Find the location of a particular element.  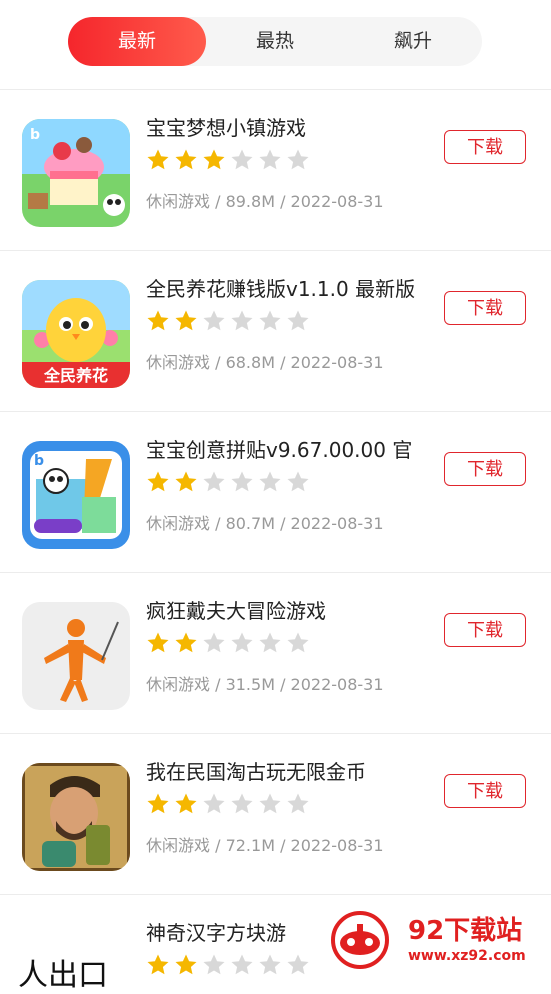

dream-town-icon: b is located at coordinates (76, 173).